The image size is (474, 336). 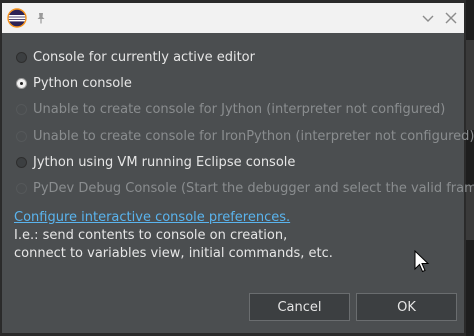 I want to click on option-label: Console for currently active editor, so click(x=144, y=57).